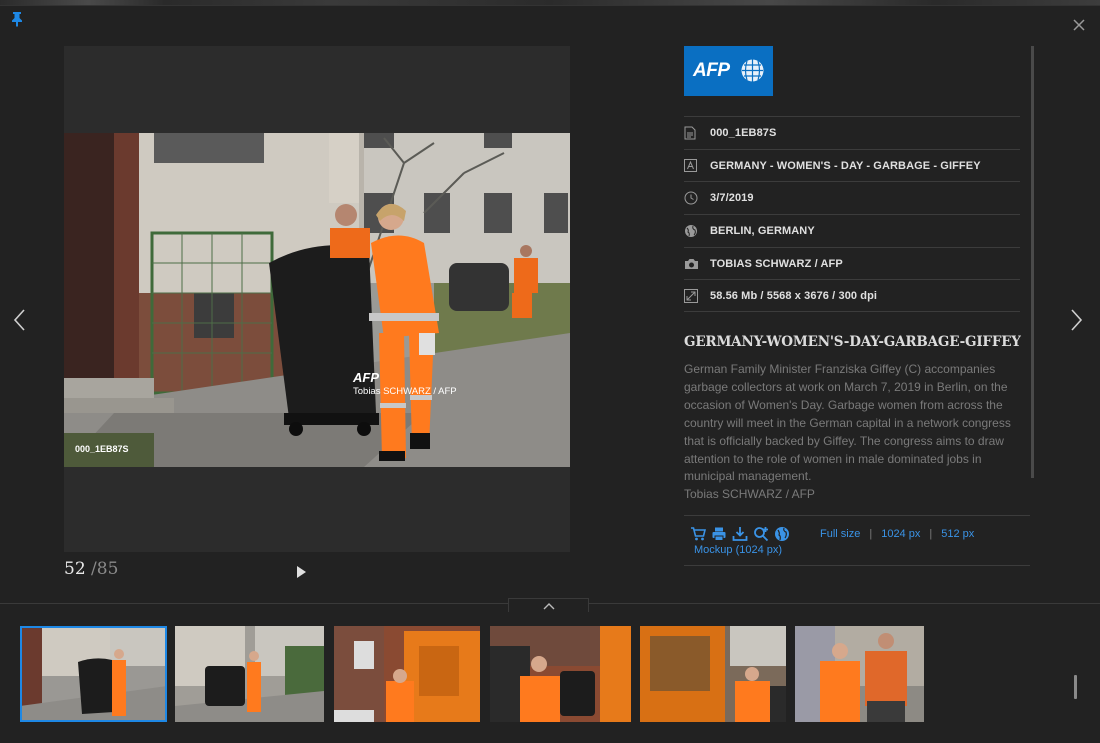 This screenshot has width=1100, height=743. What do you see at coordinates (852, 263) in the screenshot?
I see `metadata-row-photographer: TOBIAS SCHWARZ / AFP` at bounding box center [852, 263].